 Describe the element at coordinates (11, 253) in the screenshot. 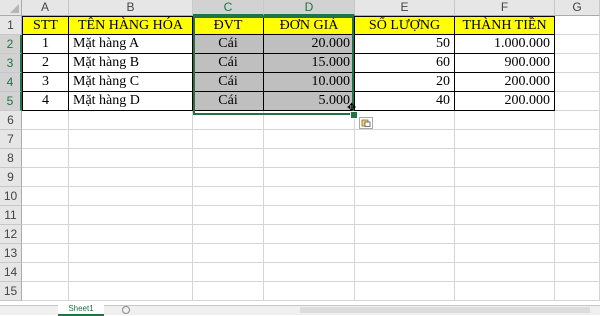

I see `row-header-13: 13` at that location.